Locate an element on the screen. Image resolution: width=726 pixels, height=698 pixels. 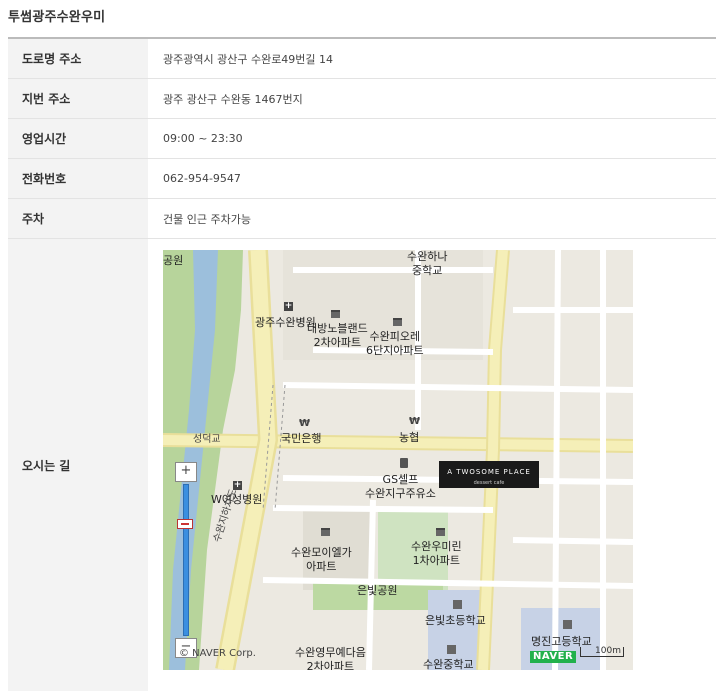
row-parking: 주차 건물 인근 주차가능 is located at coordinates (362, 219).